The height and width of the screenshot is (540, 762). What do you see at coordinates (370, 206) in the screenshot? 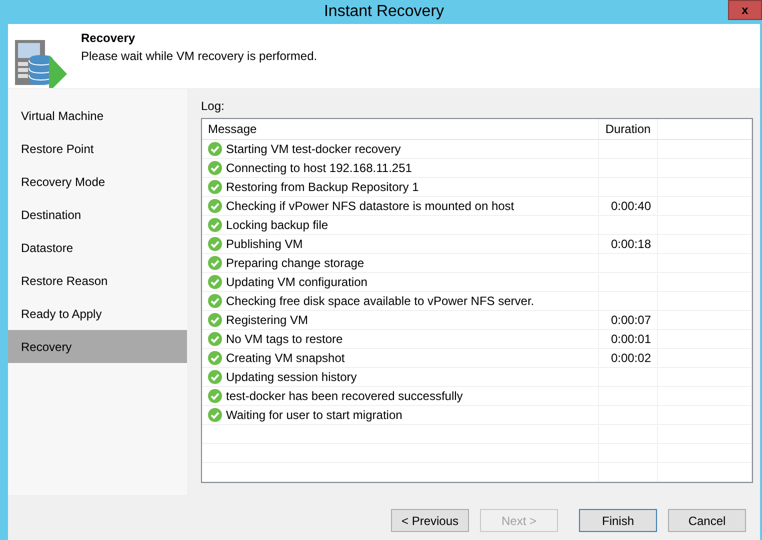
I see `log-message: Checking if vPower NFS datastore is mounted on host` at bounding box center [370, 206].